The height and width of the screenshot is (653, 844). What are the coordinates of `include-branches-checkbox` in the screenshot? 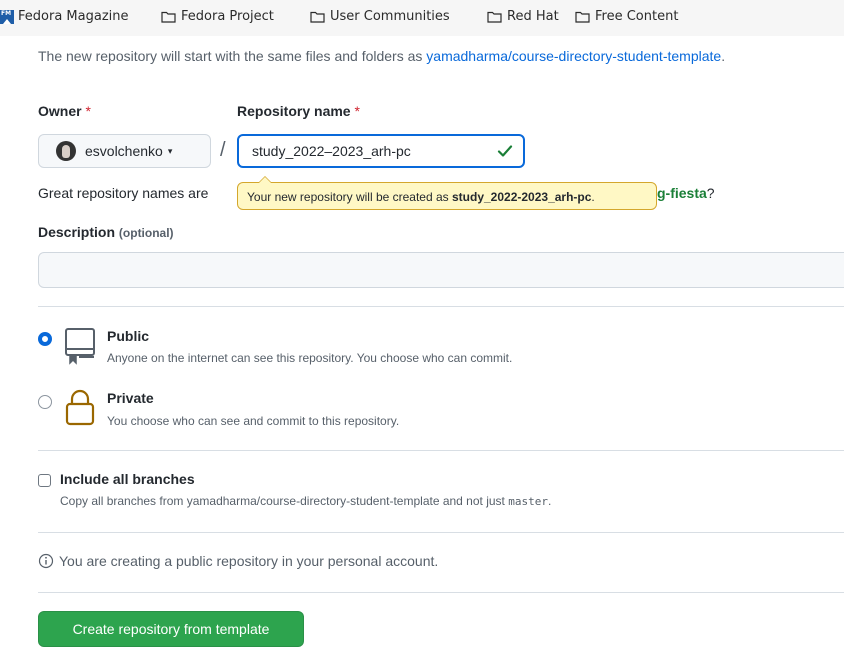 It's located at (44, 480).